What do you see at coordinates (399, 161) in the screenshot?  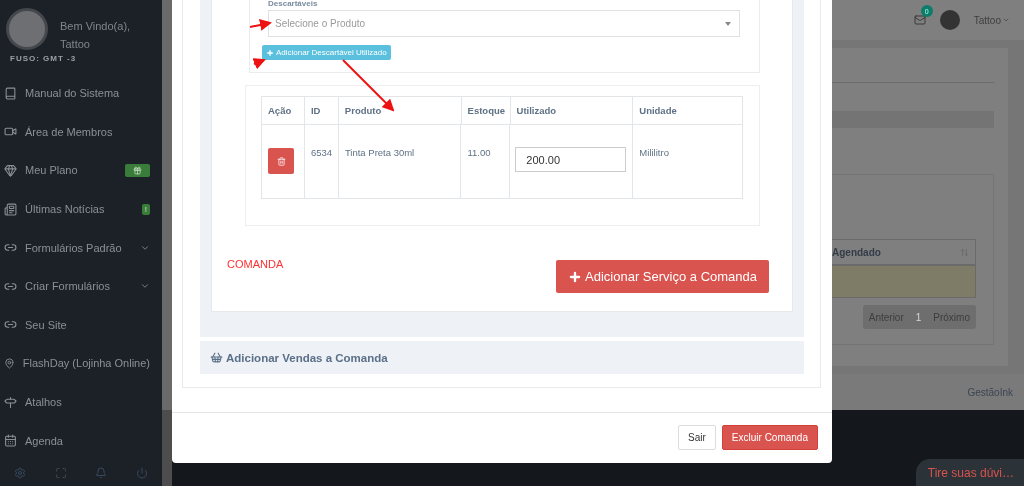 I see `table-cell: Tinta Preta 30ml` at bounding box center [399, 161].